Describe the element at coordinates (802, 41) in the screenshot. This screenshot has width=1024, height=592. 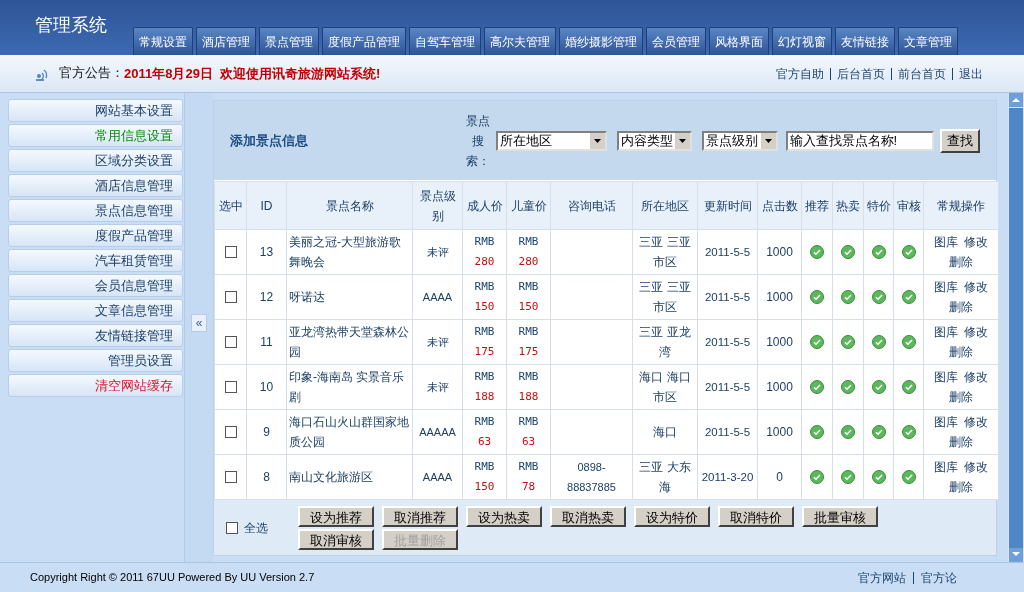
I see `nav-tab: 幻灯视窗` at that location.